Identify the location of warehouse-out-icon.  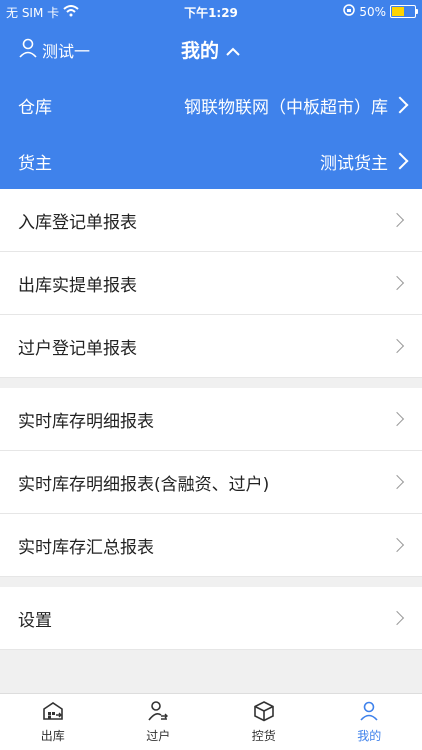
(53, 712).